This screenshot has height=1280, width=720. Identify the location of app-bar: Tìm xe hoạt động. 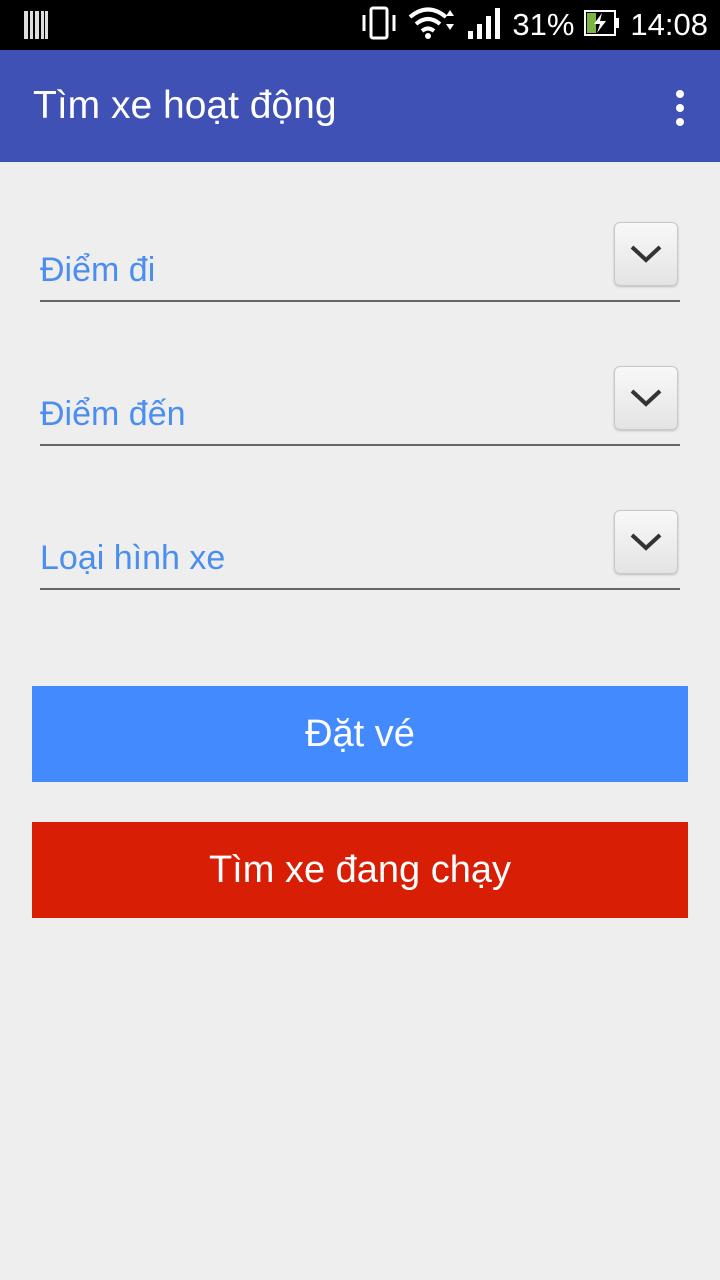
(360, 106).